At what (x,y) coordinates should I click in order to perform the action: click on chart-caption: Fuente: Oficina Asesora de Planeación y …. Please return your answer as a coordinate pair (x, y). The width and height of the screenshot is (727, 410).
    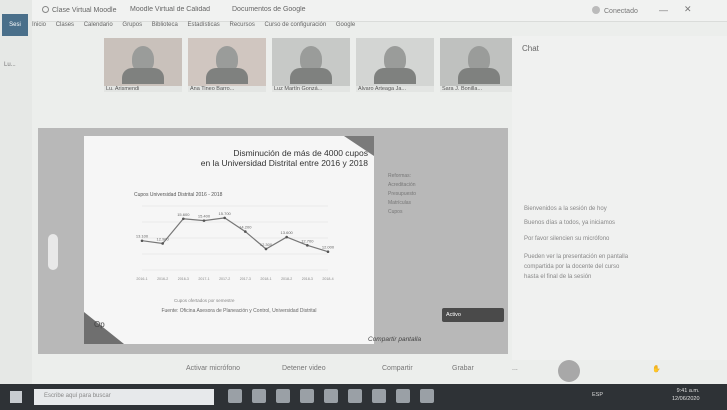
    Looking at the image, I should click on (239, 311).